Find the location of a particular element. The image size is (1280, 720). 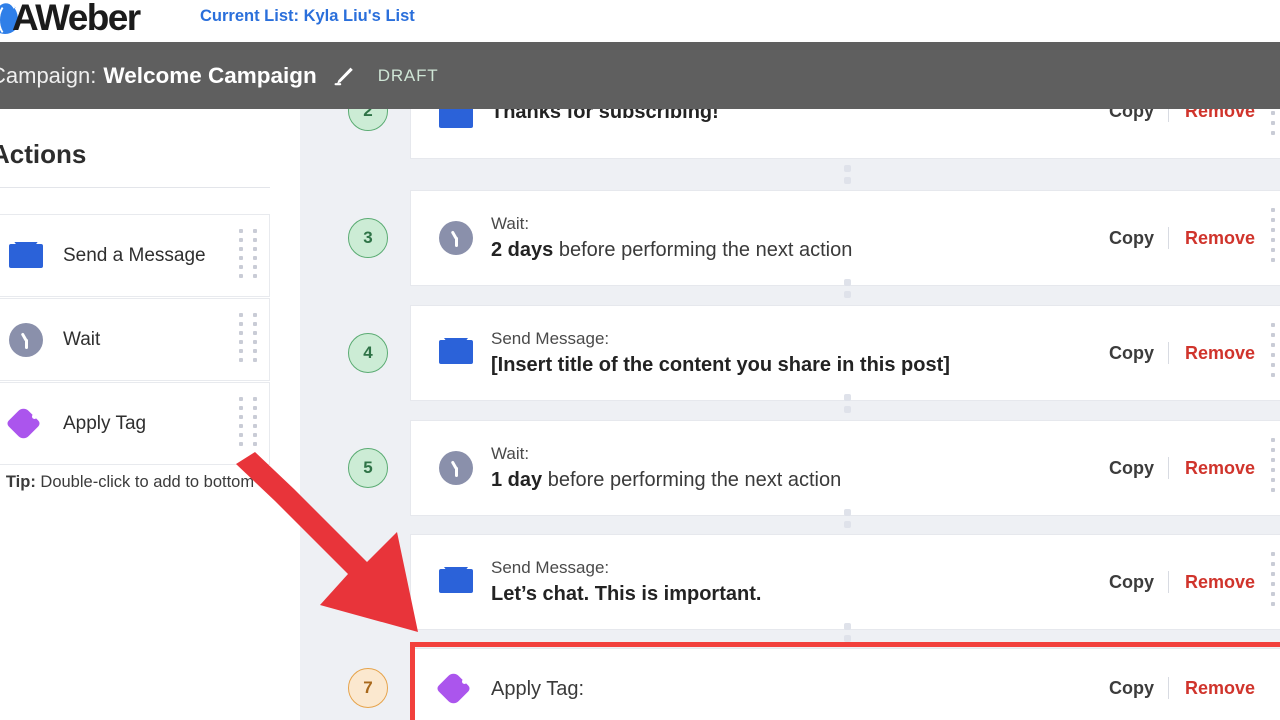

sidebar-tip: Tip: Double-click to add to bottom is located at coordinates (135, 482).